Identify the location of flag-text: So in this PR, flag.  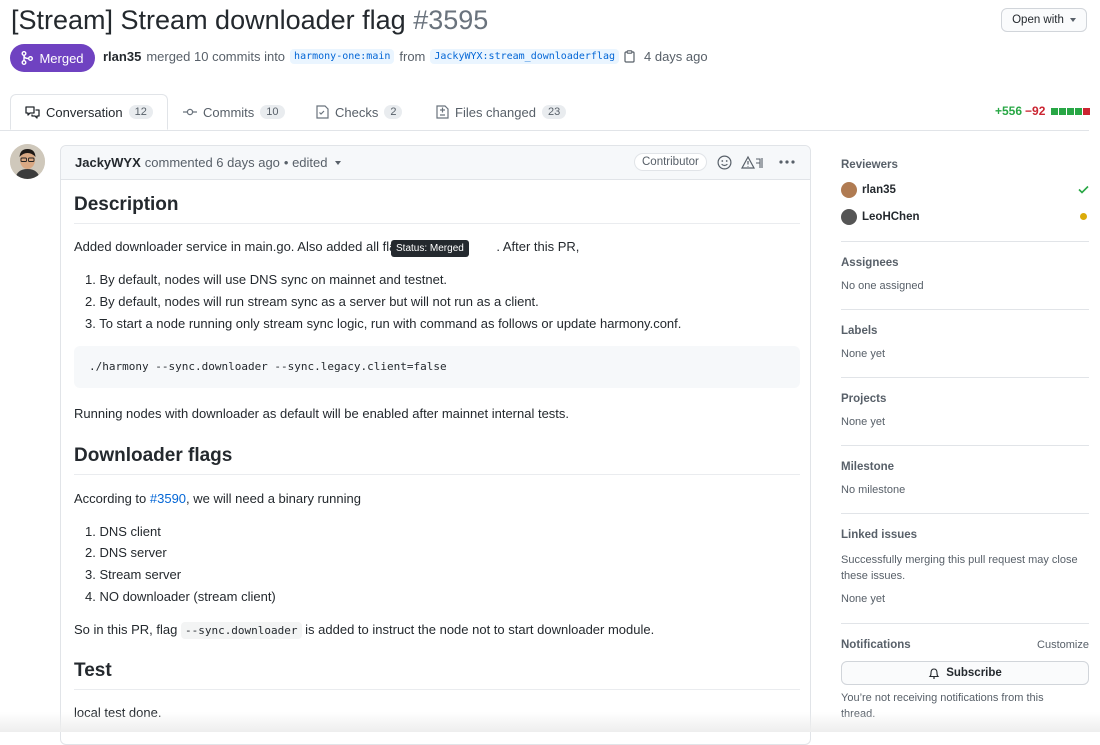
(126, 629).